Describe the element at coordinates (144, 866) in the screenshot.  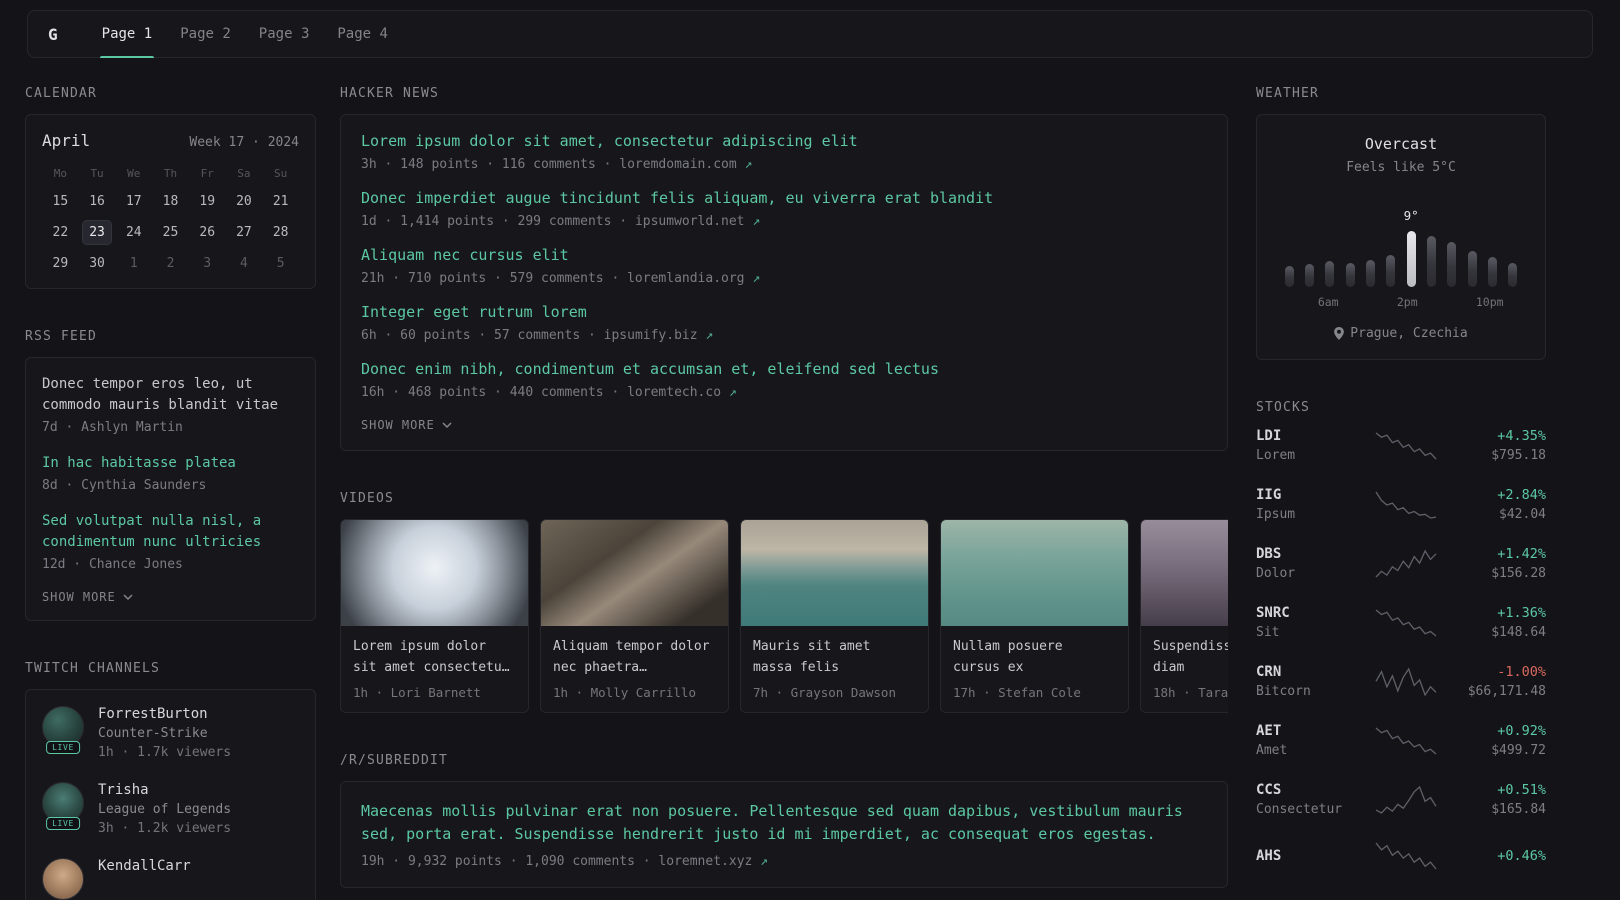
I see `channel-name: KendallCarr` at that location.